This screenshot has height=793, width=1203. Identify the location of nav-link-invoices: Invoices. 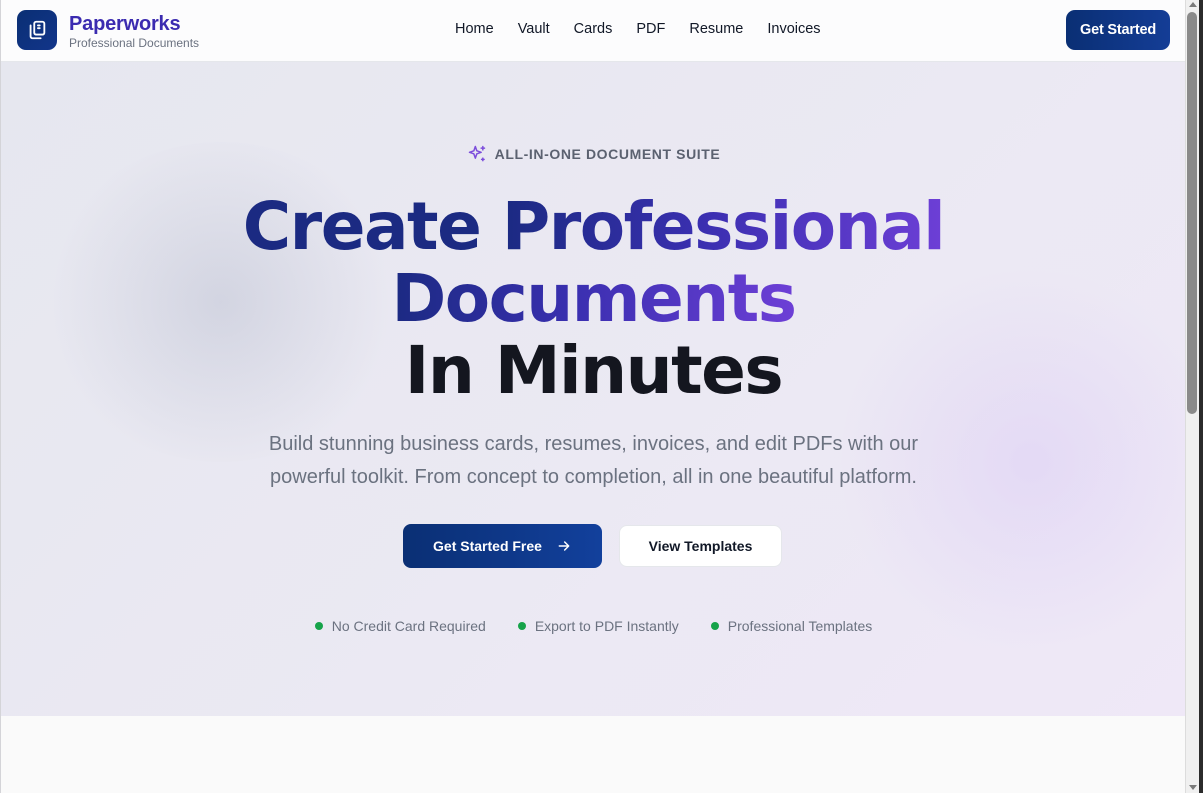
(793, 29).